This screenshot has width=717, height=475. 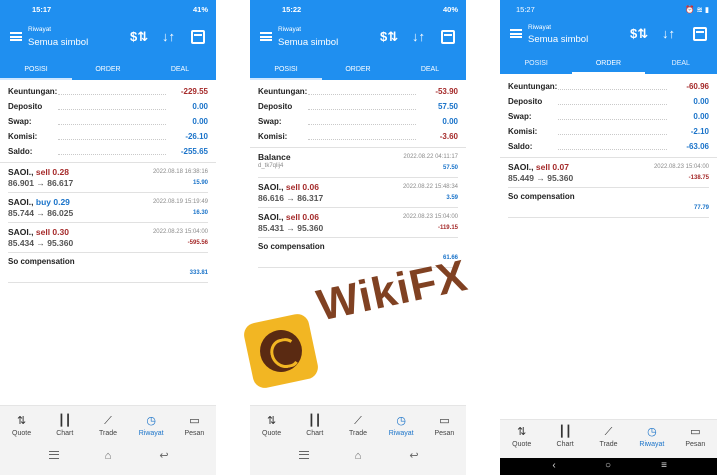 What do you see at coordinates (180, 172) in the screenshot?
I see `trade-time: 2022.08.18 16:38:16` at bounding box center [180, 172].